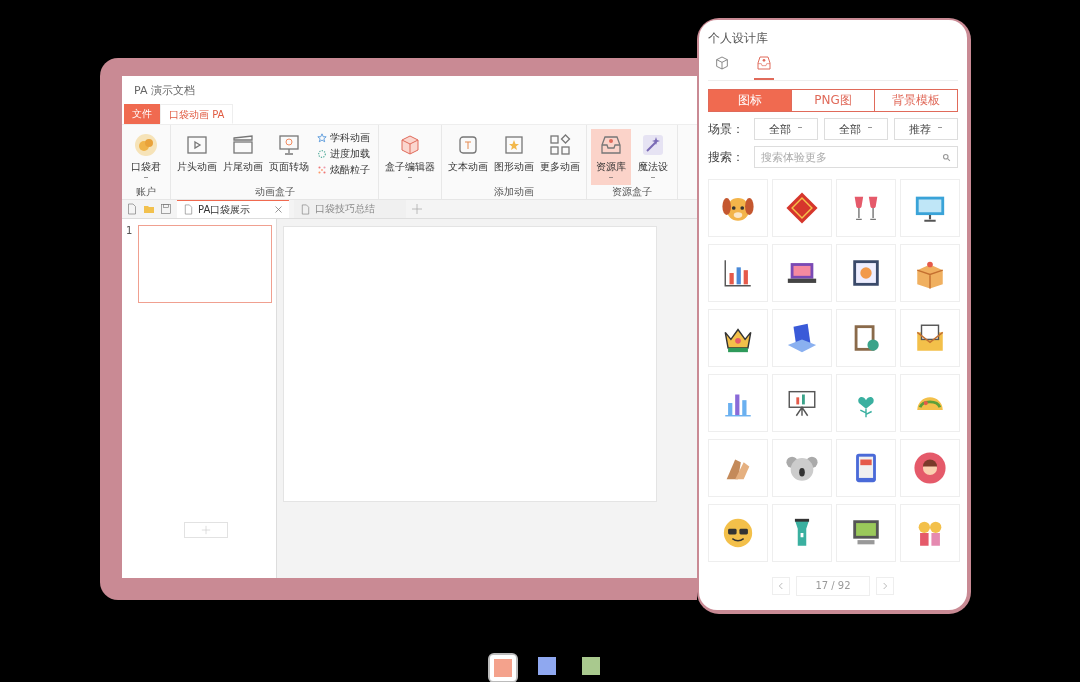  What do you see at coordinates (166, 209) in the screenshot?
I see `save-icon` at bounding box center [166, 209].